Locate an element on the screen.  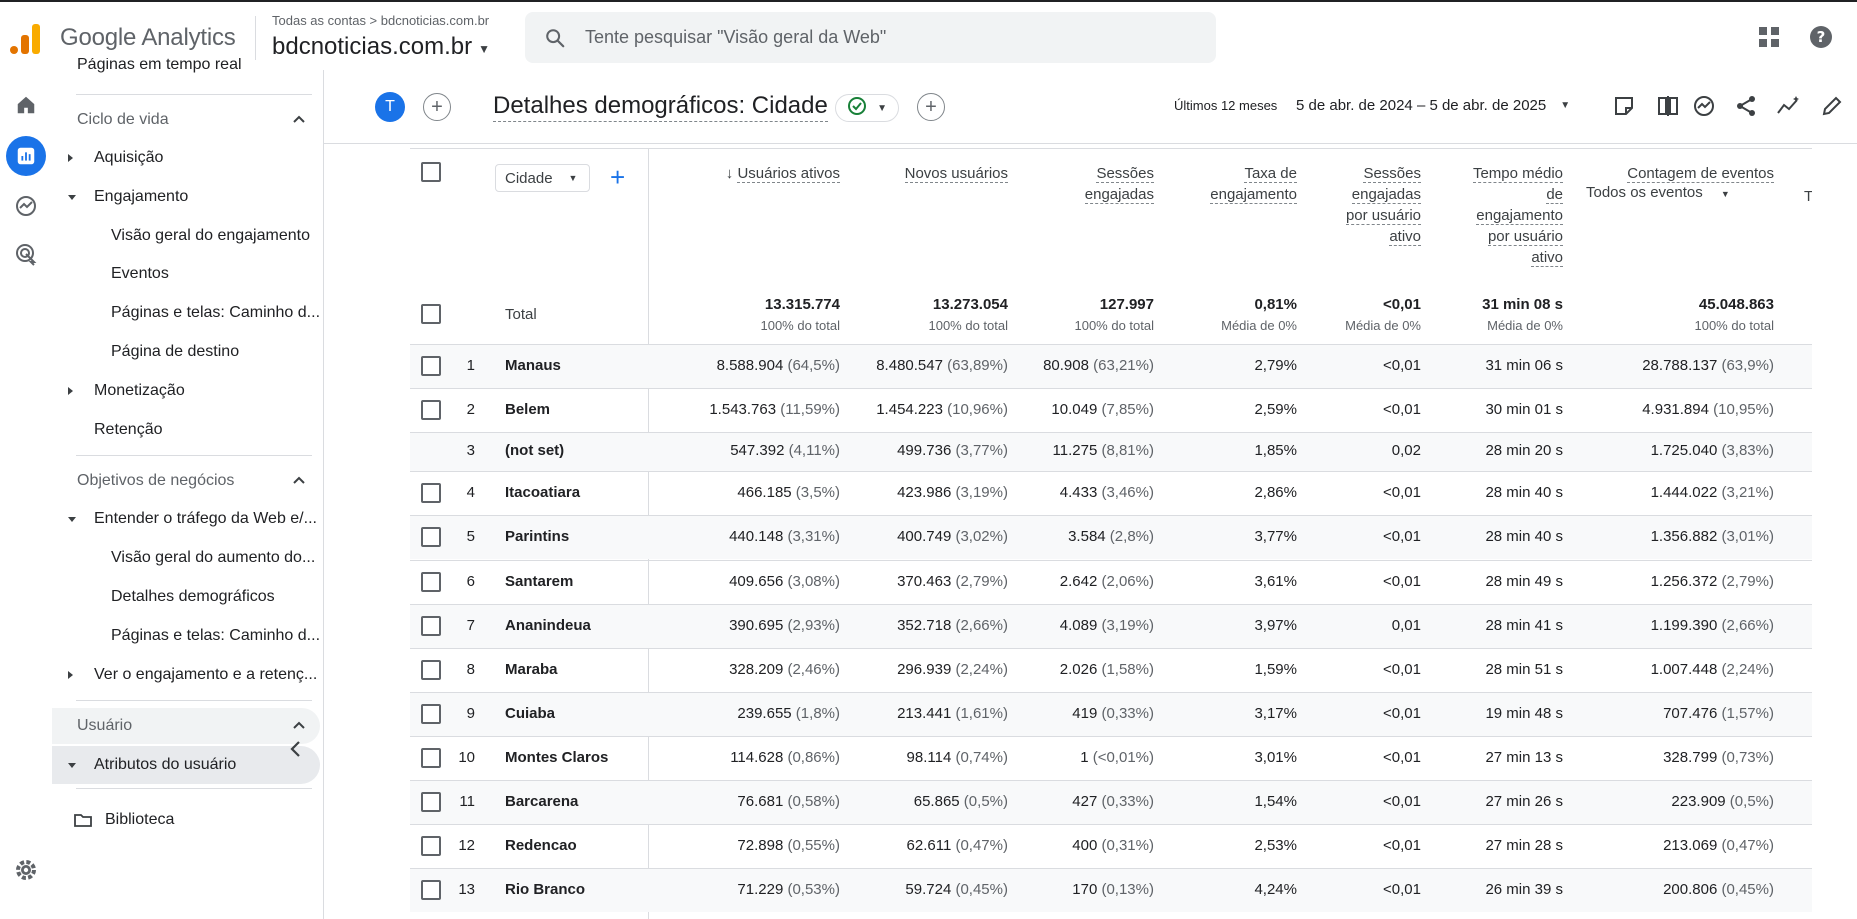
nav-divider is located at coordinates (194, 700).